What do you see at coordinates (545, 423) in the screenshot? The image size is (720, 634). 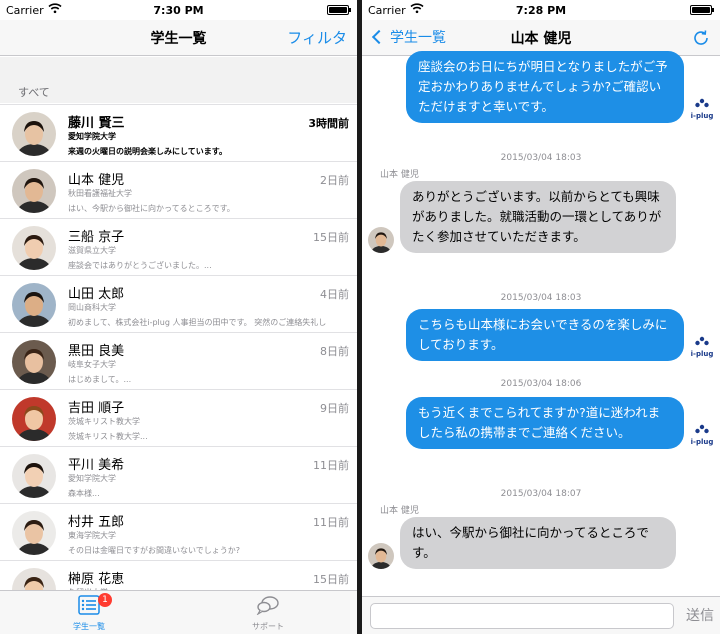 I see `outgoing-message-bubble: もう近くまでこられてますか?道に迷われましたら私の携帯までご連絡ください。` at bounding box center [545, 423].